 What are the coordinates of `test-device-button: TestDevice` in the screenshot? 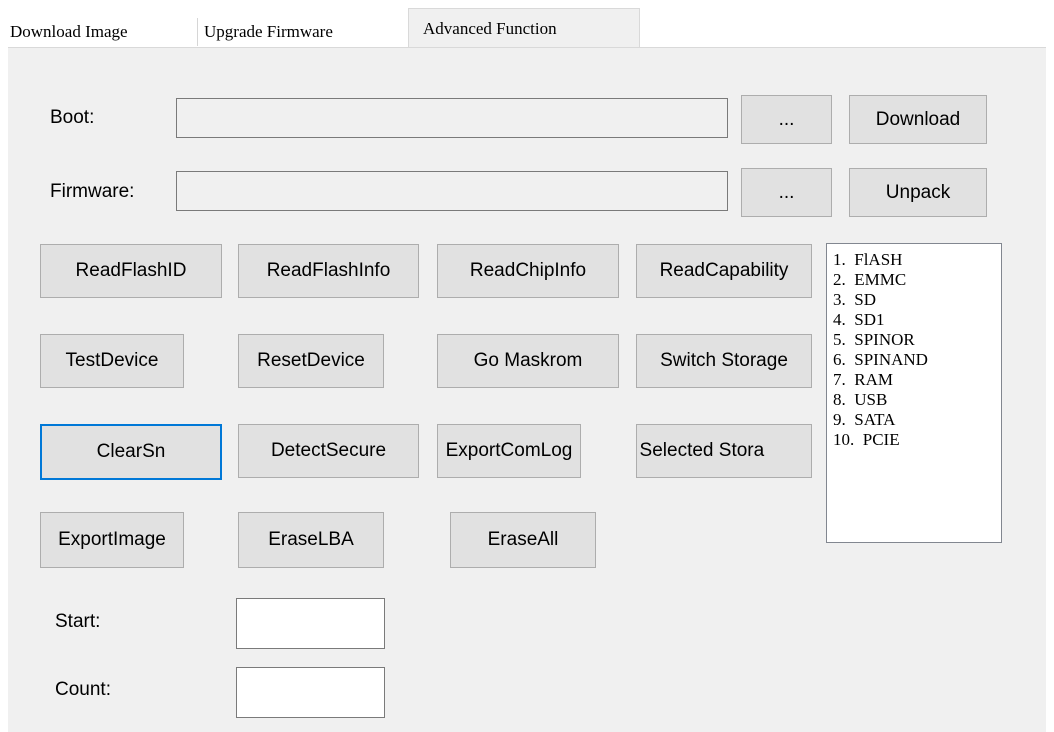 It's located at (112, 361).